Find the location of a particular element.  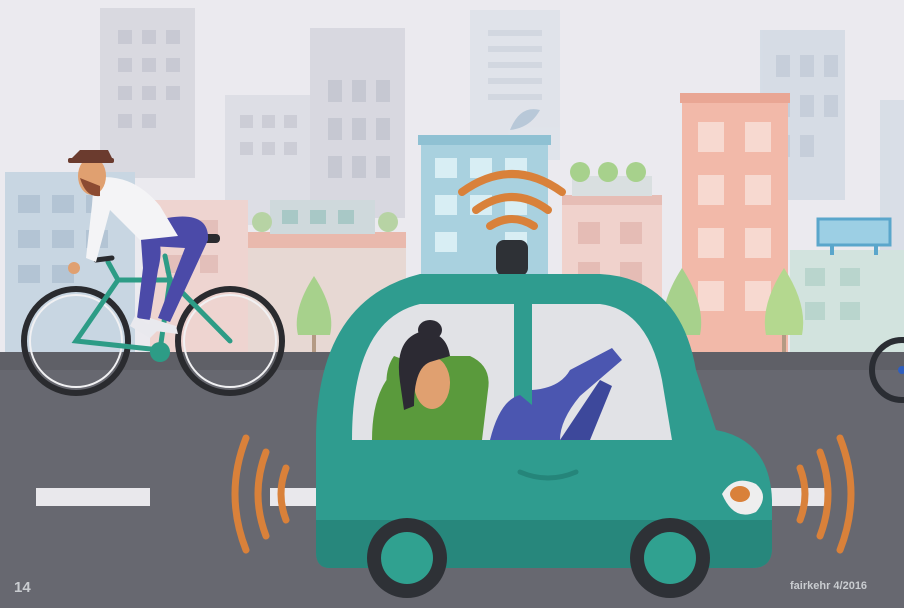

page-number: 14 is located at coordinates (22, 587).